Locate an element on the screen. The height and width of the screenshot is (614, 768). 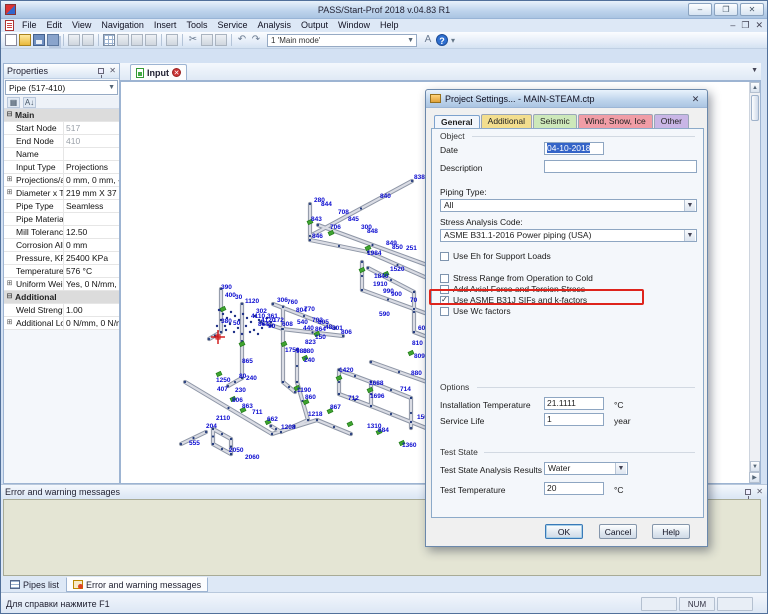
scroll-right-icon: ▶ is located at coordinates (754, 477).